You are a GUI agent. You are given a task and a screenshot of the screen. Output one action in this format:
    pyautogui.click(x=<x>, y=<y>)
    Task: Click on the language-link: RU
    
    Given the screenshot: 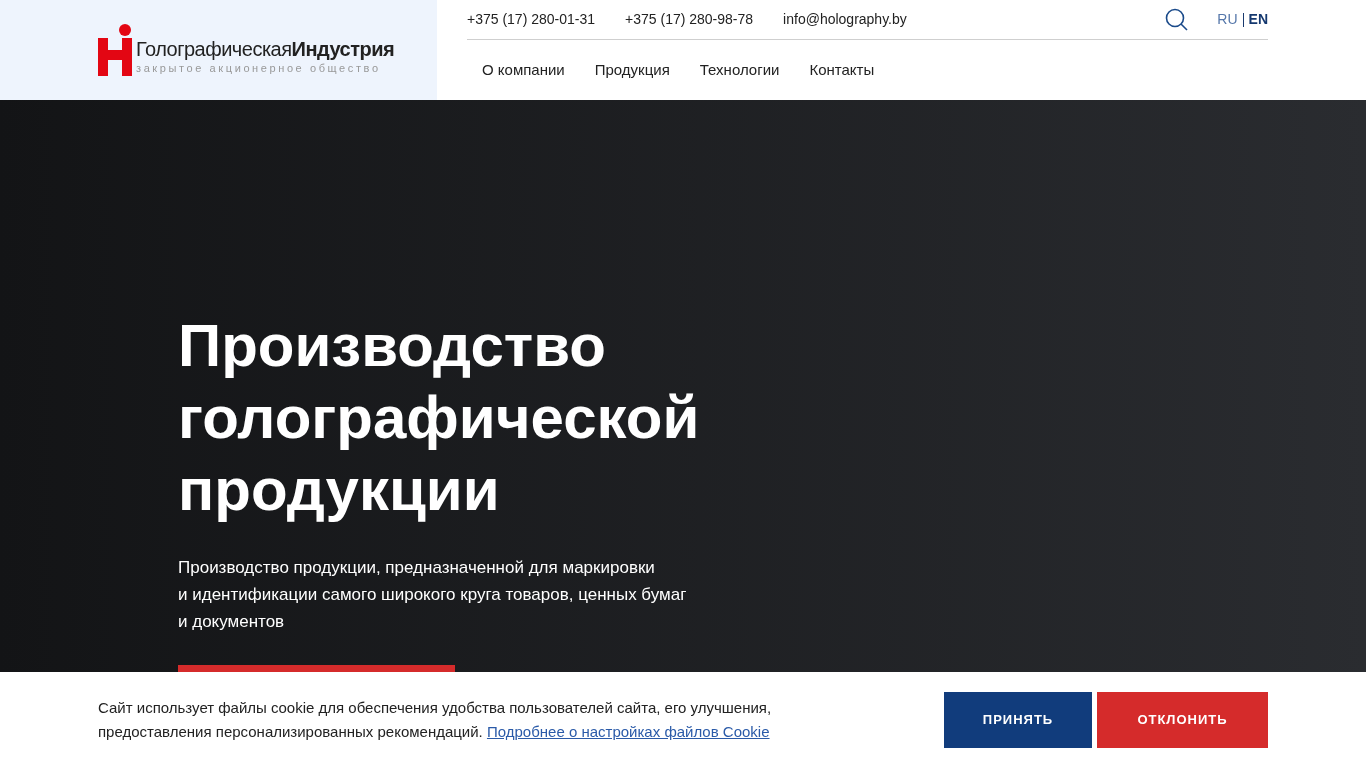 What is the action you would take?
    pyautogui.click(x=1227, y=19)
    